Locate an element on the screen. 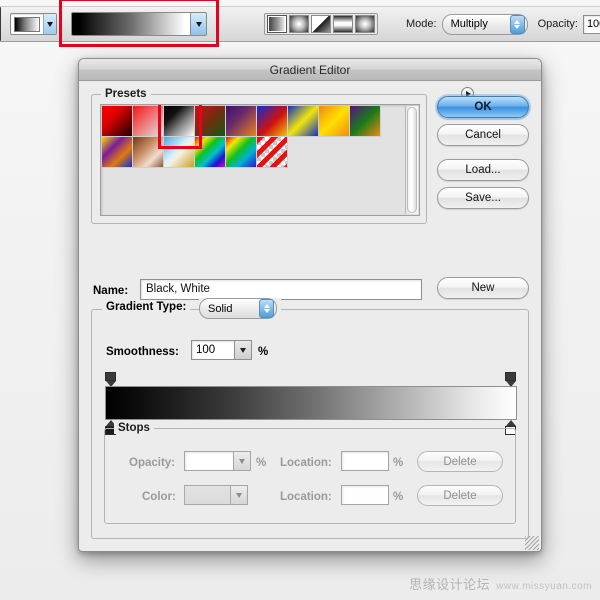 The image size is (600, 600). stop-opacity-location-input is located at coordinates (365, 461).